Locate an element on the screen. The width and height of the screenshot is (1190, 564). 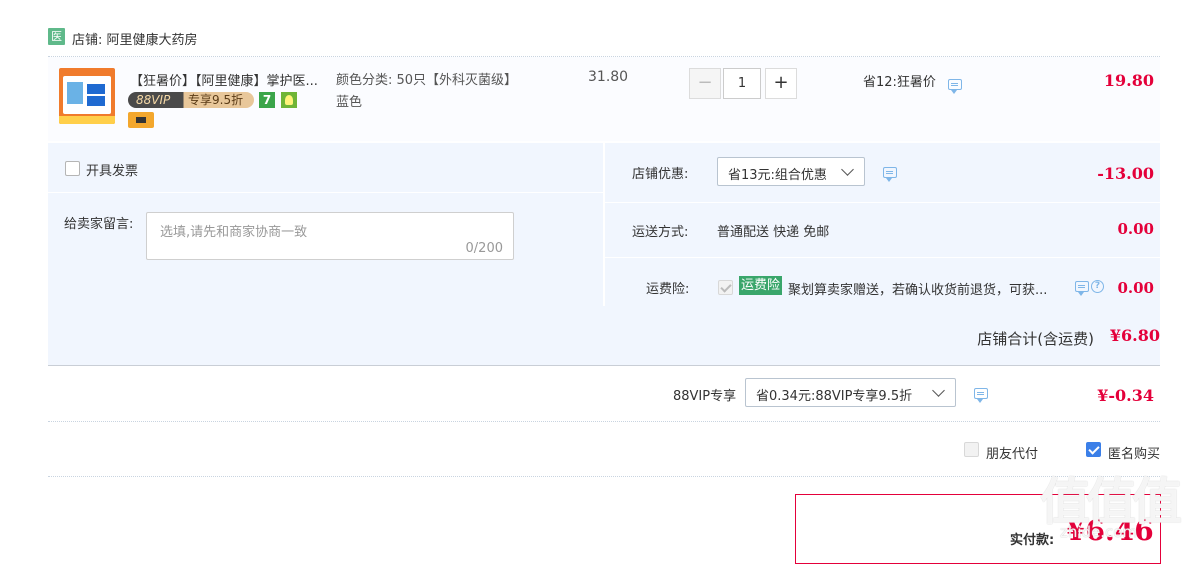
service-leaf-icon is located at coordinates (289, 100).